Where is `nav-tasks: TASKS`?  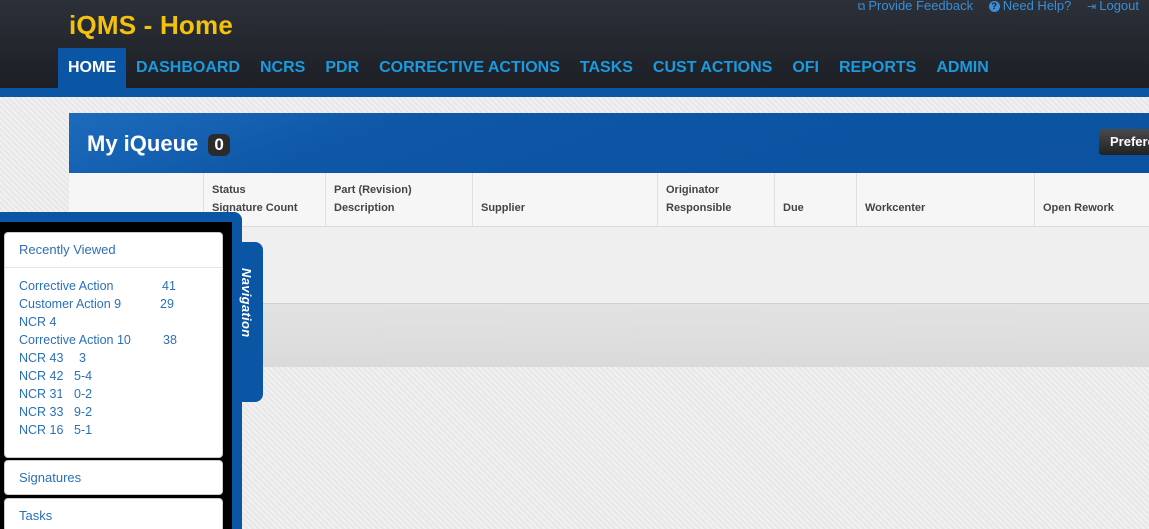
nav-tasks: TASKS is located at coordinates (606, 68).